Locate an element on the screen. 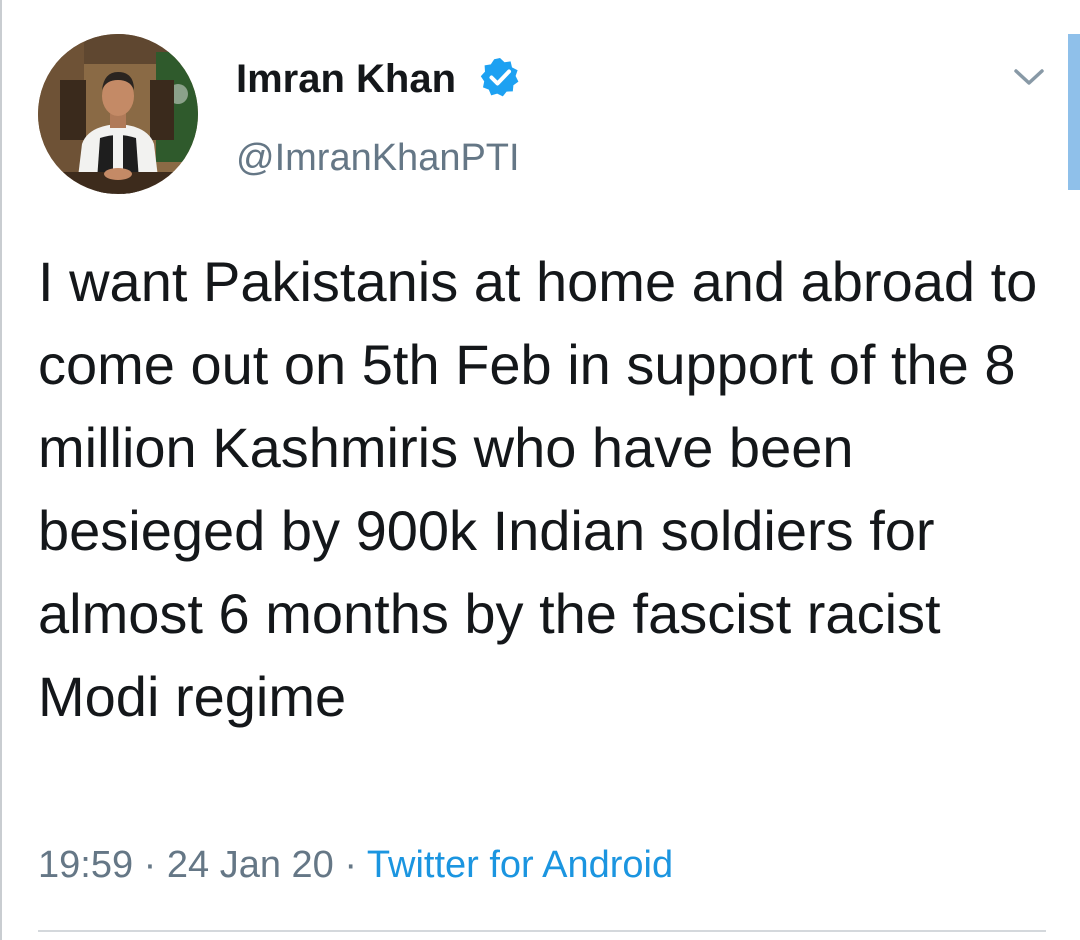 This screenshot has width=1080, height=940. tweet-date: 24 Jan 20 is located at coordinates (250, 865).